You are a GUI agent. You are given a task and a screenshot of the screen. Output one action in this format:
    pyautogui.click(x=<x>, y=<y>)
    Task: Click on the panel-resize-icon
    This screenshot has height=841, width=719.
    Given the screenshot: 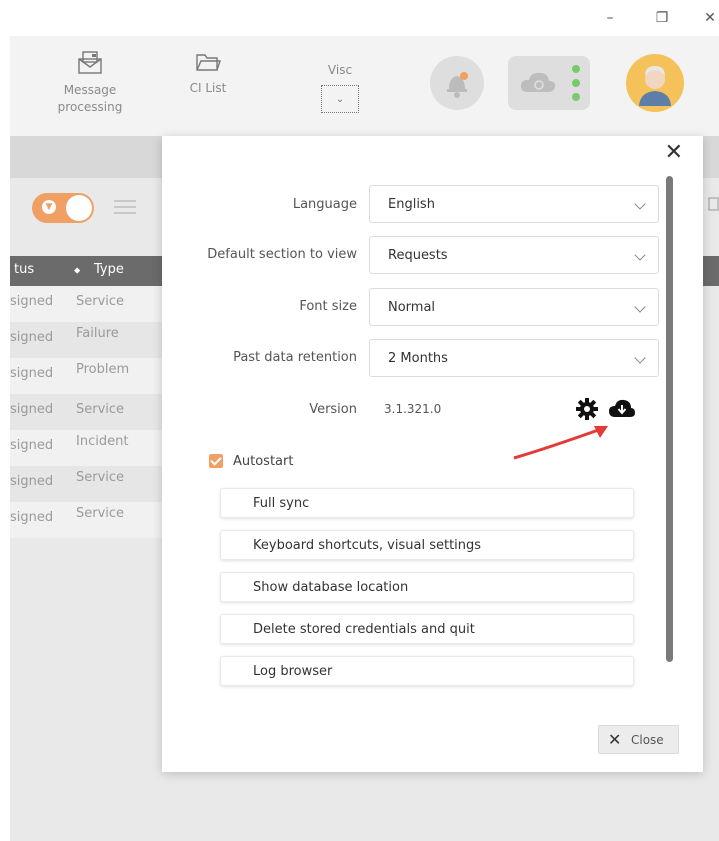 What is the action you would take?
    pyautogui.click(x=711, y=205)
    